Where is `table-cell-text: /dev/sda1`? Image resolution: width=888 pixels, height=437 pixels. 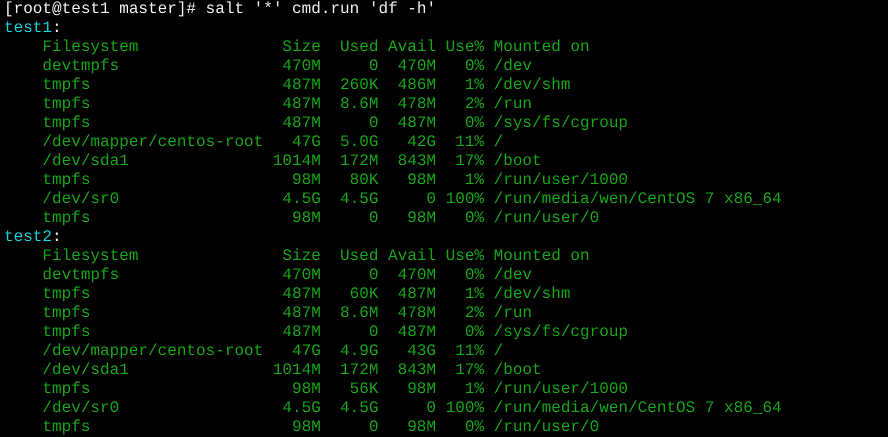 table-cell-text: /dev/sda1 is located at coordinates (86, 161).